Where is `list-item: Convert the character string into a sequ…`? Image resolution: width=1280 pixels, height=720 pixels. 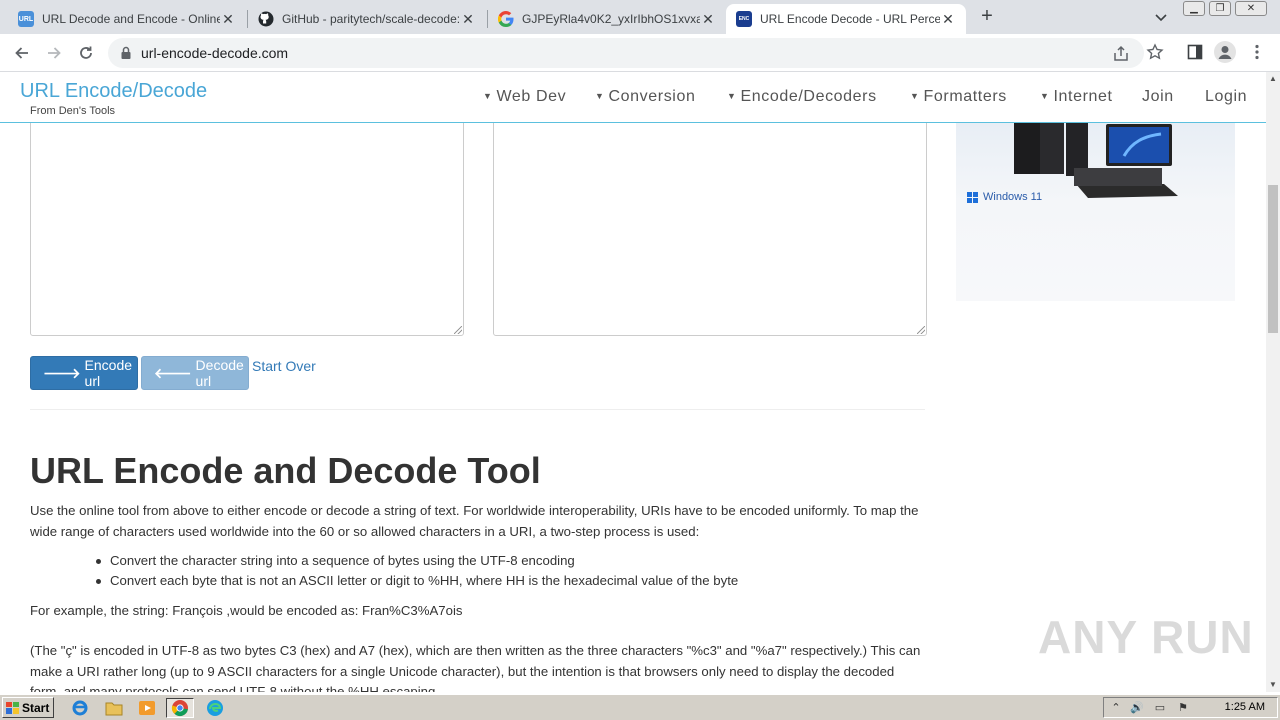
list-item: Convert the character string into a sequ… is located at coordinates (416, 561).